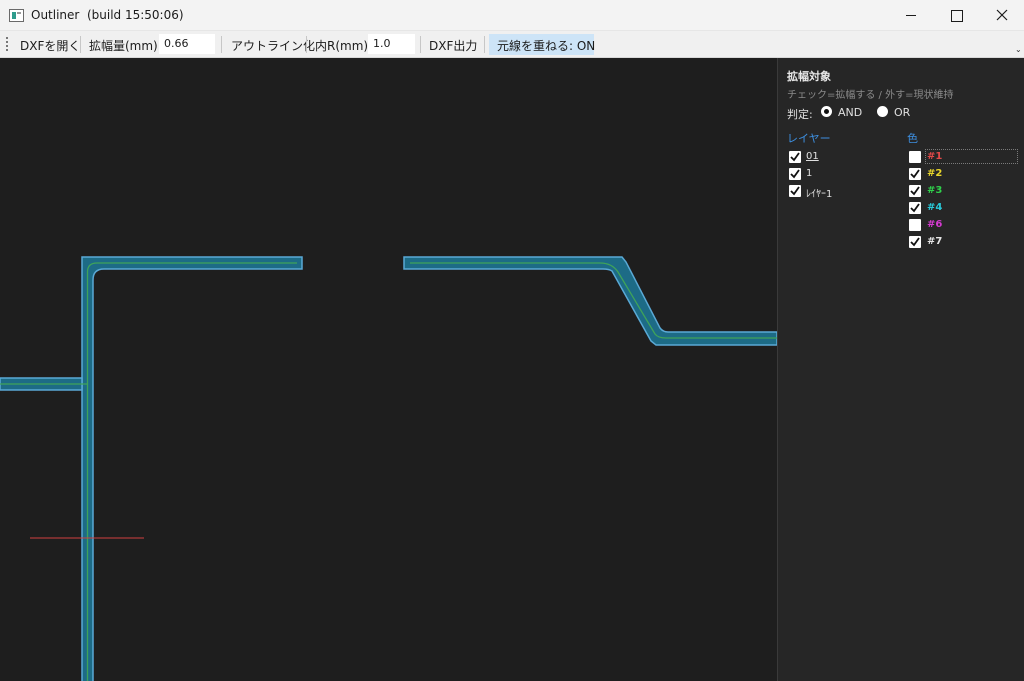 The image size is (1024, 681). Describe the element at coordinates (826, 111) in the screenshot. I see `mode-and-radio` at that location.